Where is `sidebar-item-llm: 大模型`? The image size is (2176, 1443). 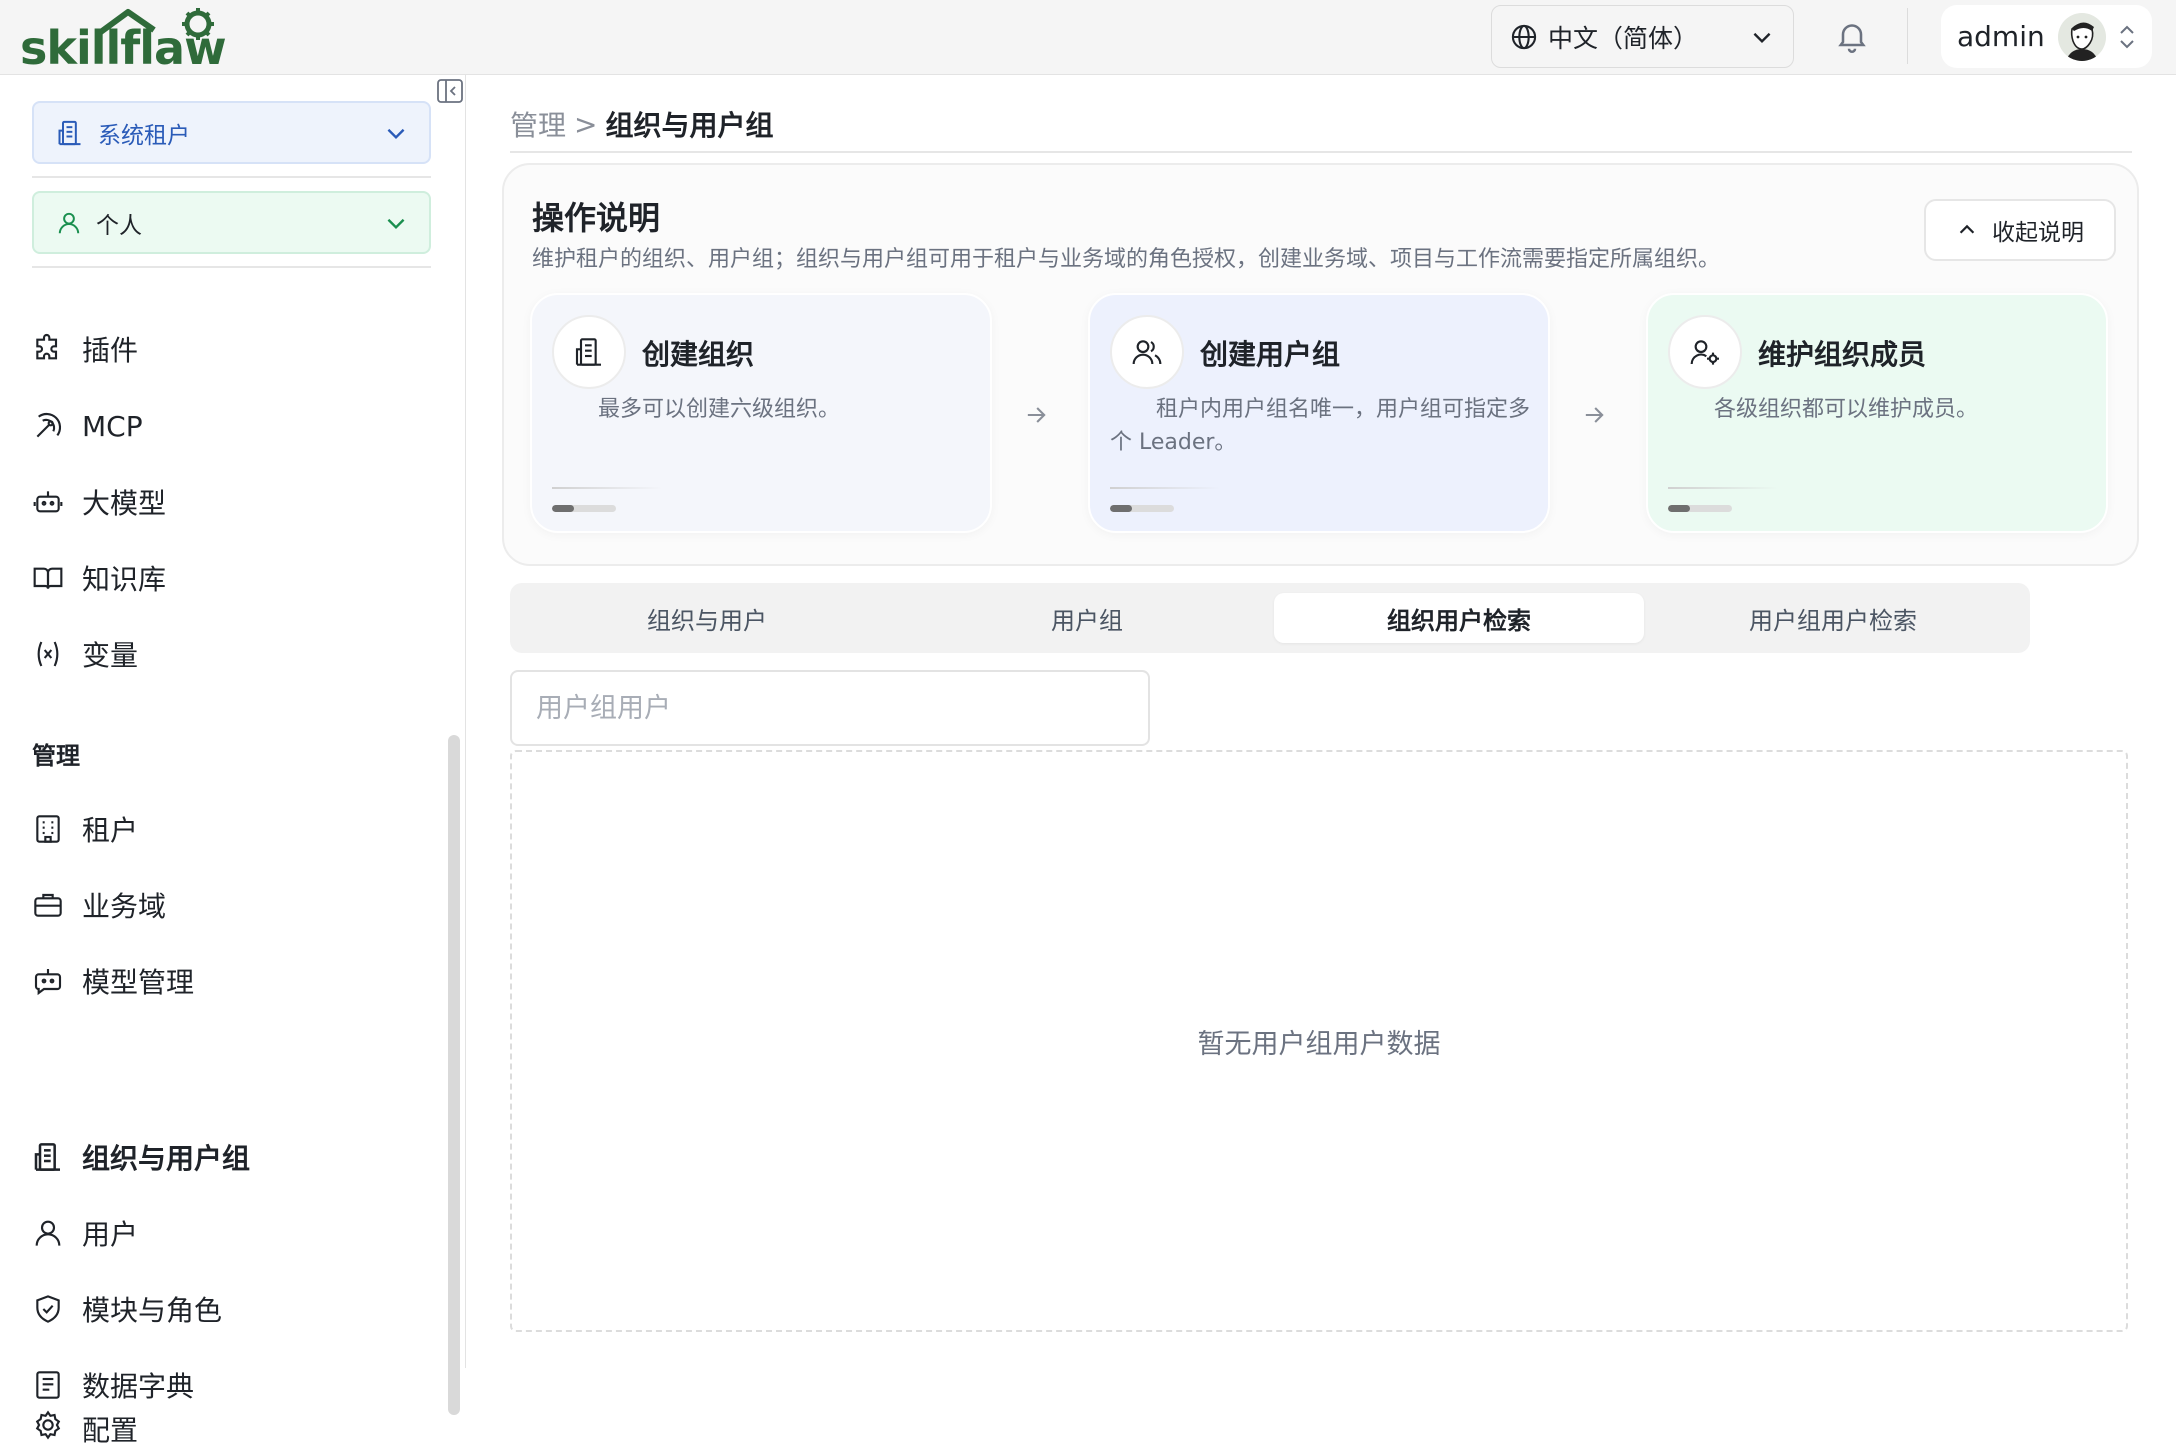 sidebar-item-llm: 大模型 is located at coordinates (232, 502).